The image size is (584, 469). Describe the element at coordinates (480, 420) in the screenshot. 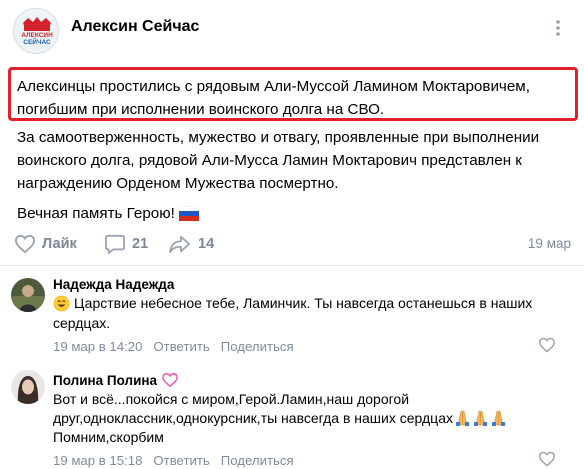

I see `pray-emoji-icons` at that location.